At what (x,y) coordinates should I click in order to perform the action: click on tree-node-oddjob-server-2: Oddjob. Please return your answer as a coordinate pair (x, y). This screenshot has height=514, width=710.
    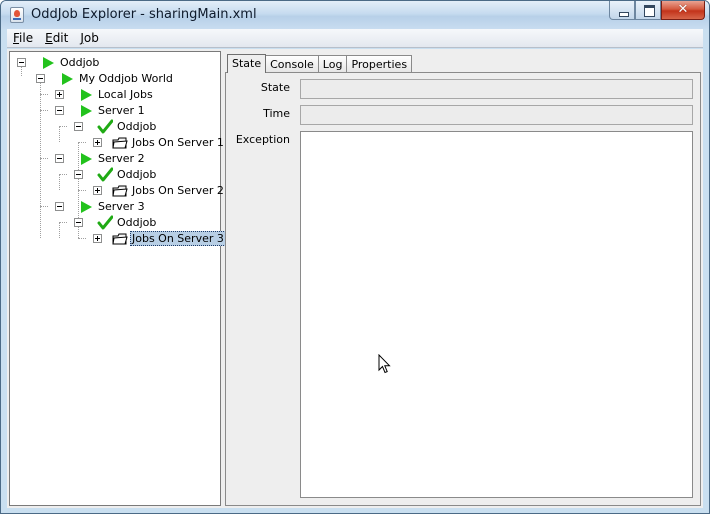
    Looking at the image, I should click on (115, 175).